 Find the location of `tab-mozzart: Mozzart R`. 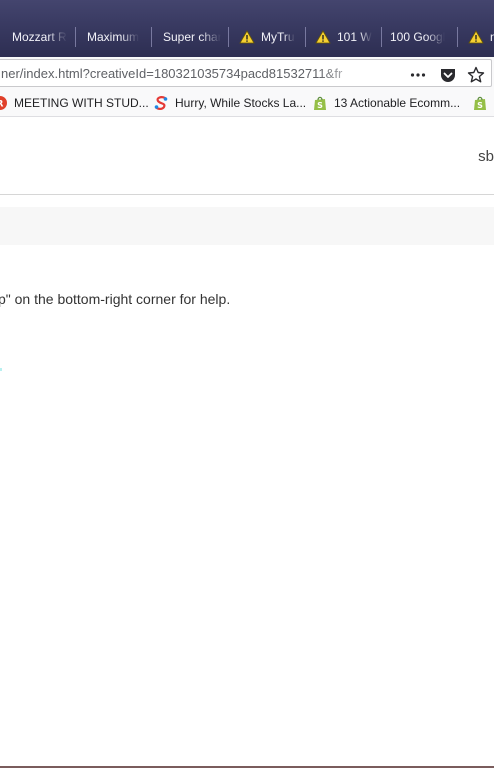

tab-mozzart: Mozzart R is located at coordinates (40, 37).